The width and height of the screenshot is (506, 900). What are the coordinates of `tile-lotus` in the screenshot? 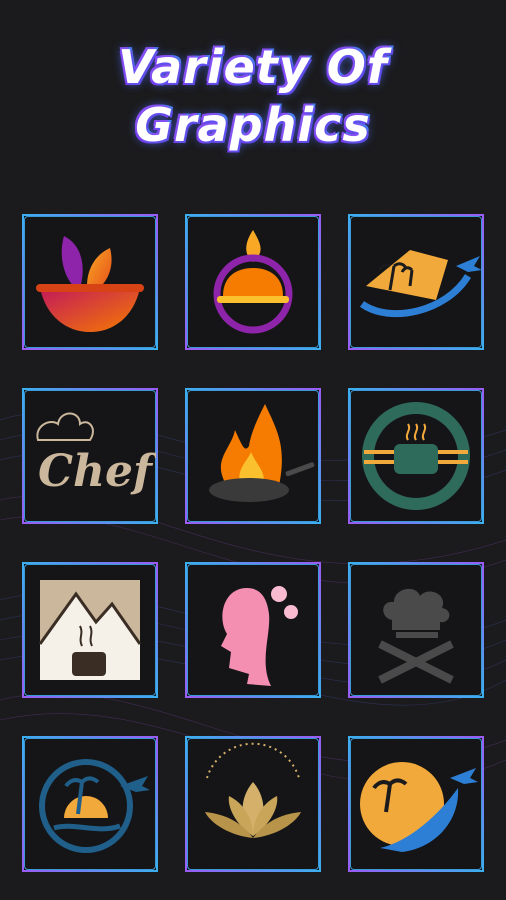 It's located at (253, 804).